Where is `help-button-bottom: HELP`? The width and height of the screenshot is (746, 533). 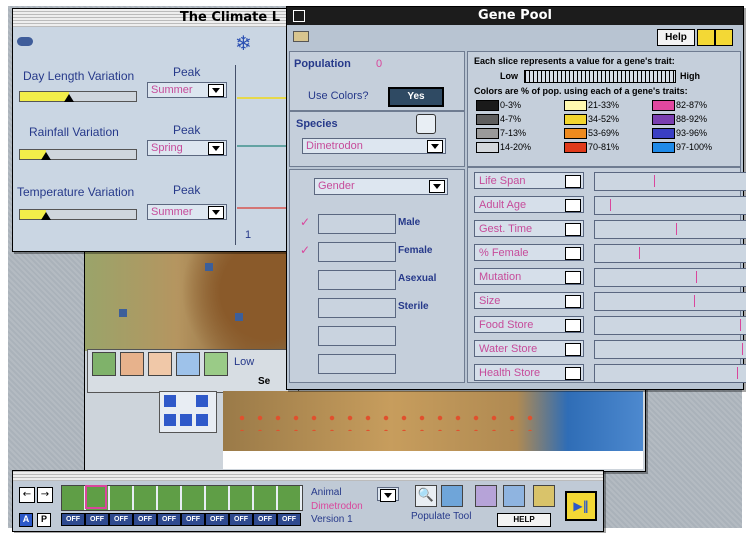
help-button-bottom: HELP is located at coordinates (524, 520).